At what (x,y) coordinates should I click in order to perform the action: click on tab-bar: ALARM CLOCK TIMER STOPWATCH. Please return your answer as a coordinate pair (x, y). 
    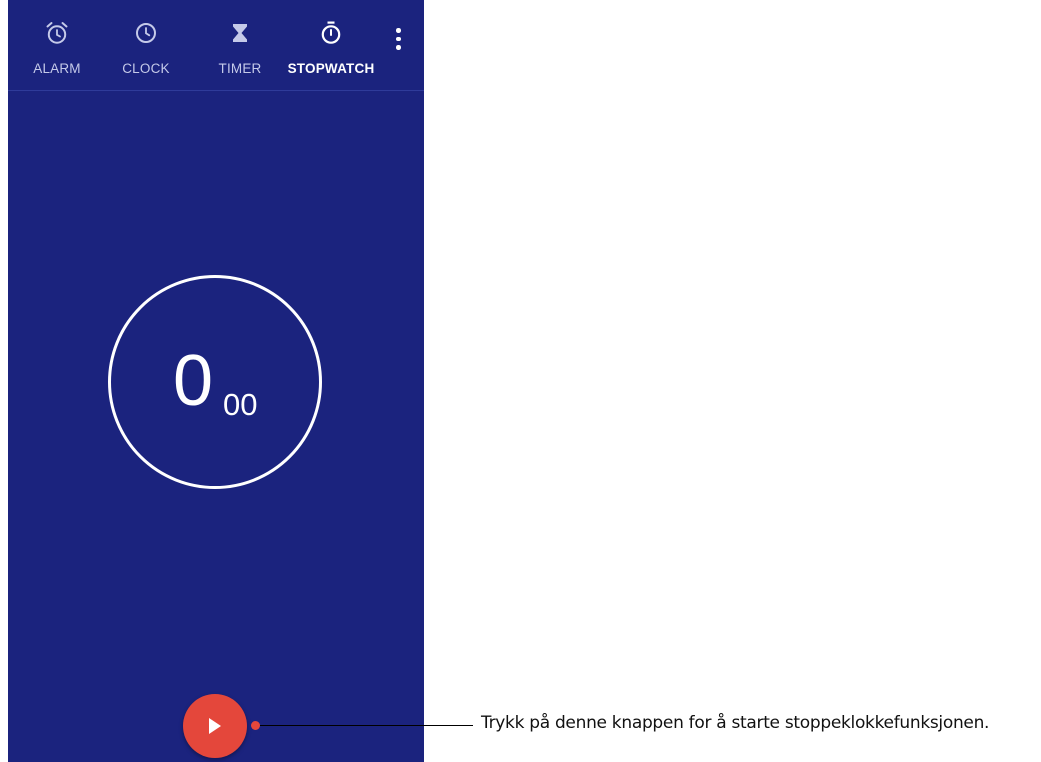
    Looking at the image, I should click on (216, 45).